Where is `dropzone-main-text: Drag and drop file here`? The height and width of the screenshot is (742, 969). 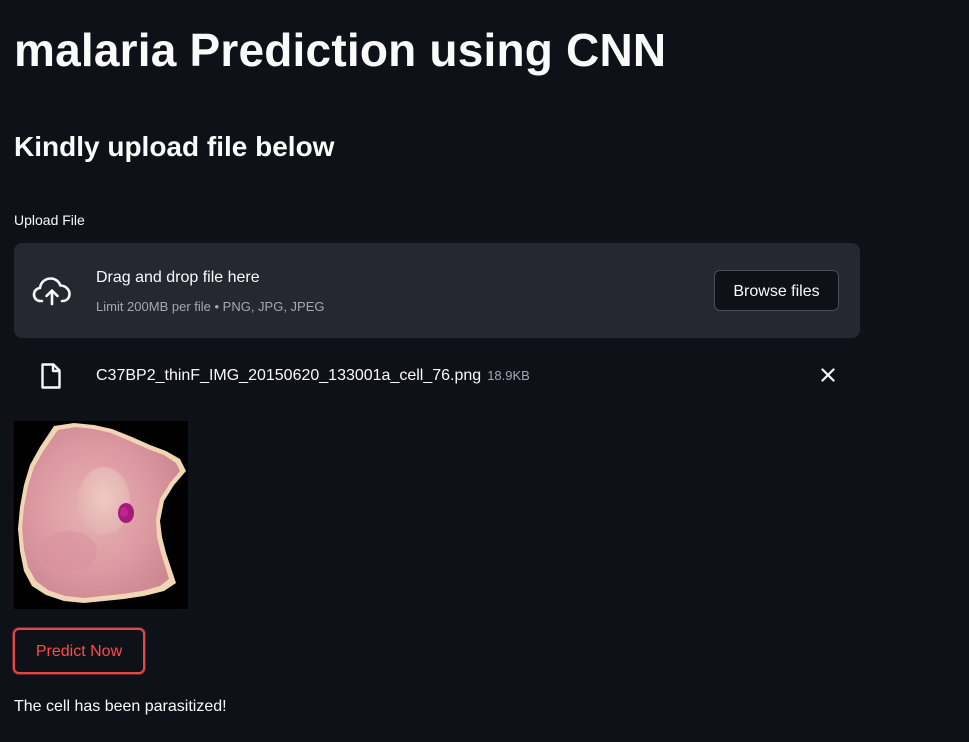 dropzone-main-text: Drag and drop file here is located at coordinates (178, 277).